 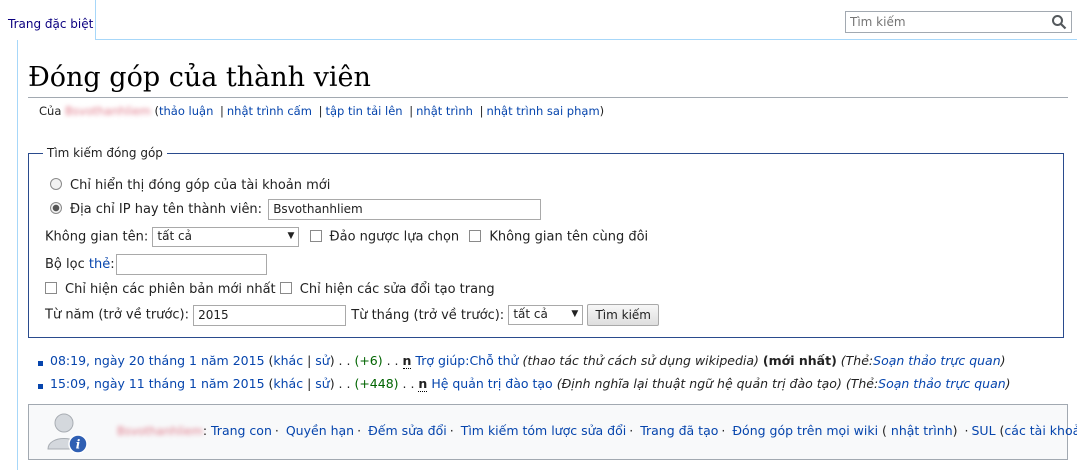 What do you see at coordinates (320, 430) in the screenshot?
I see `user-rights-link: Quyền hạn` at bounding box center [320, 430].